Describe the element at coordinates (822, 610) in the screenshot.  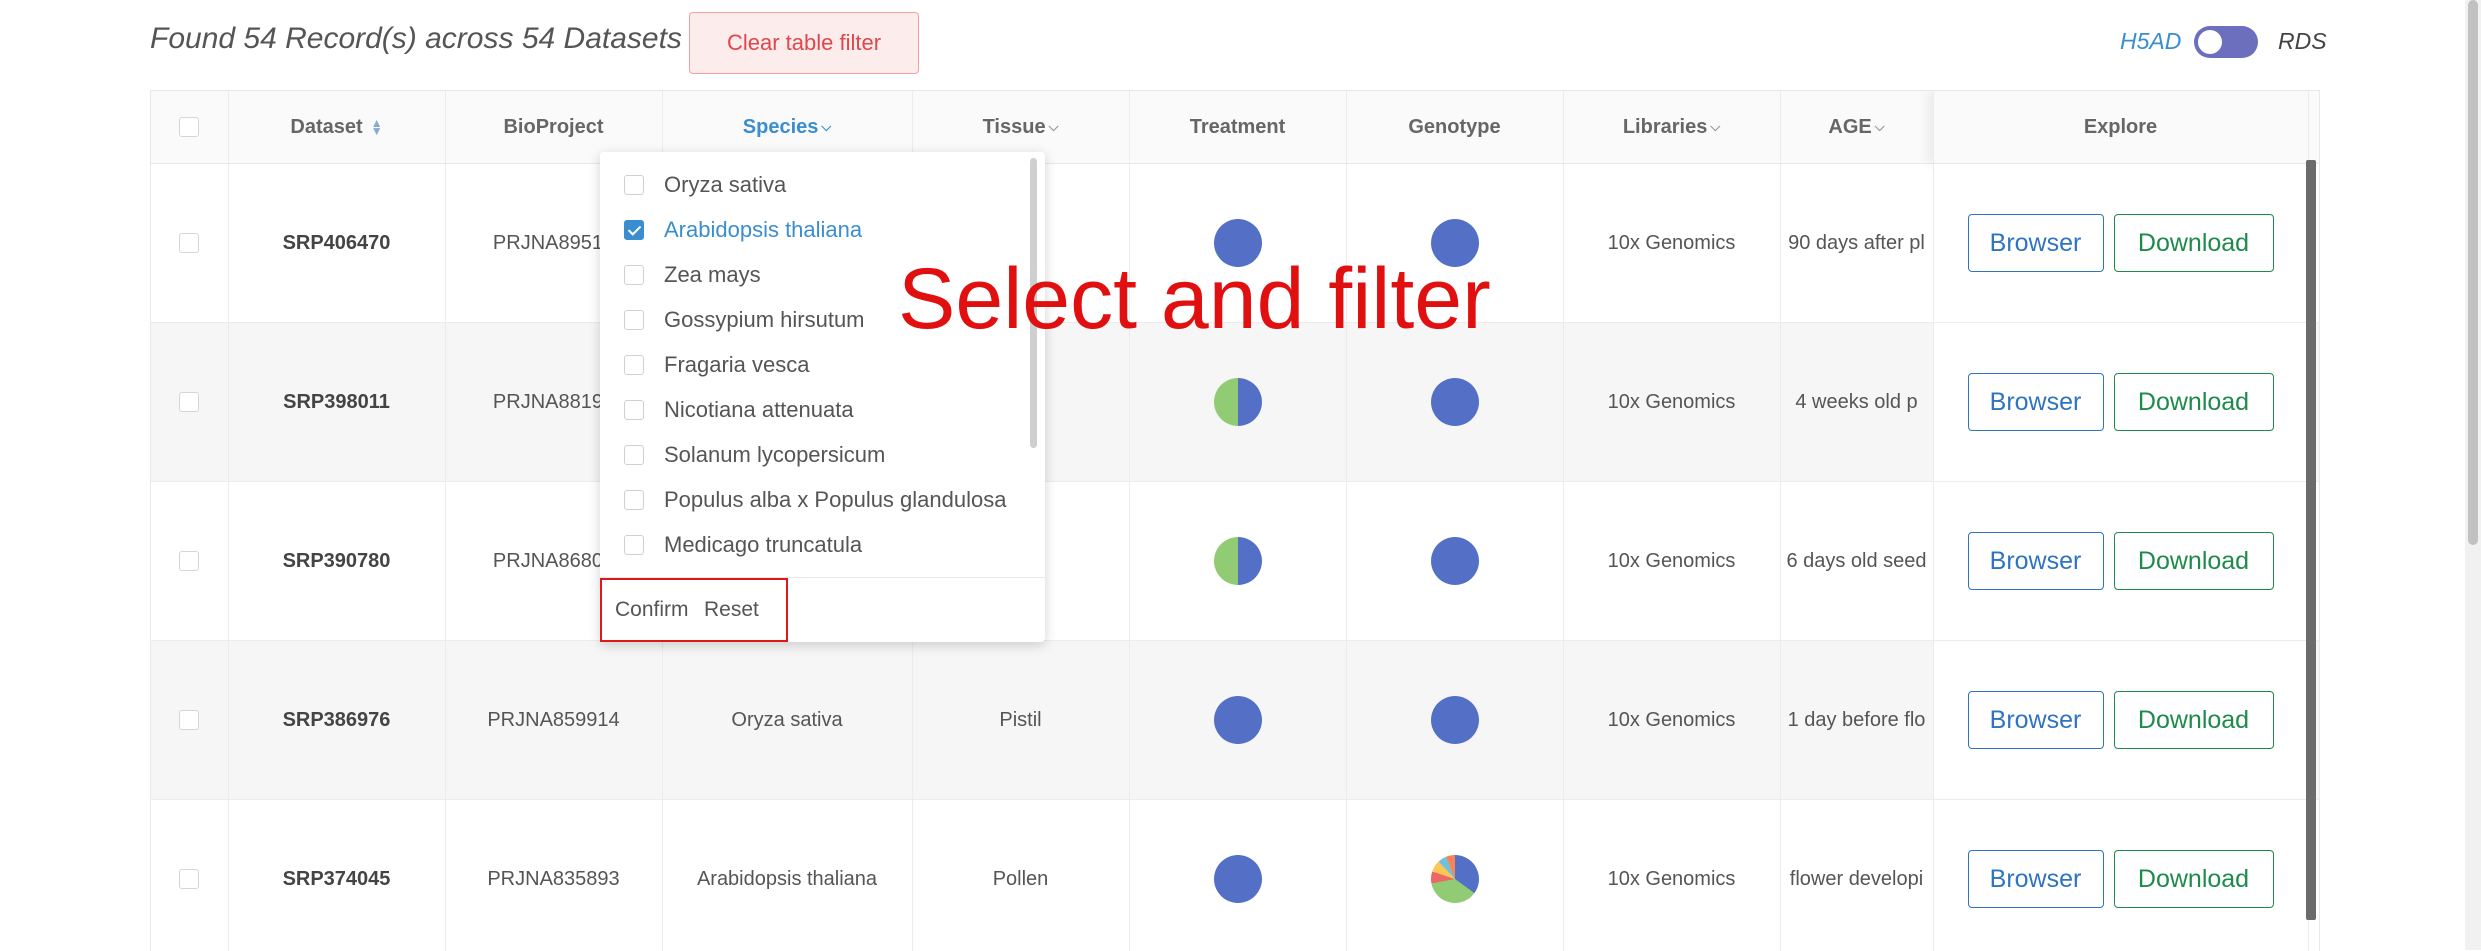
I see `dropdown-footer: Confirm Reset` at that location.